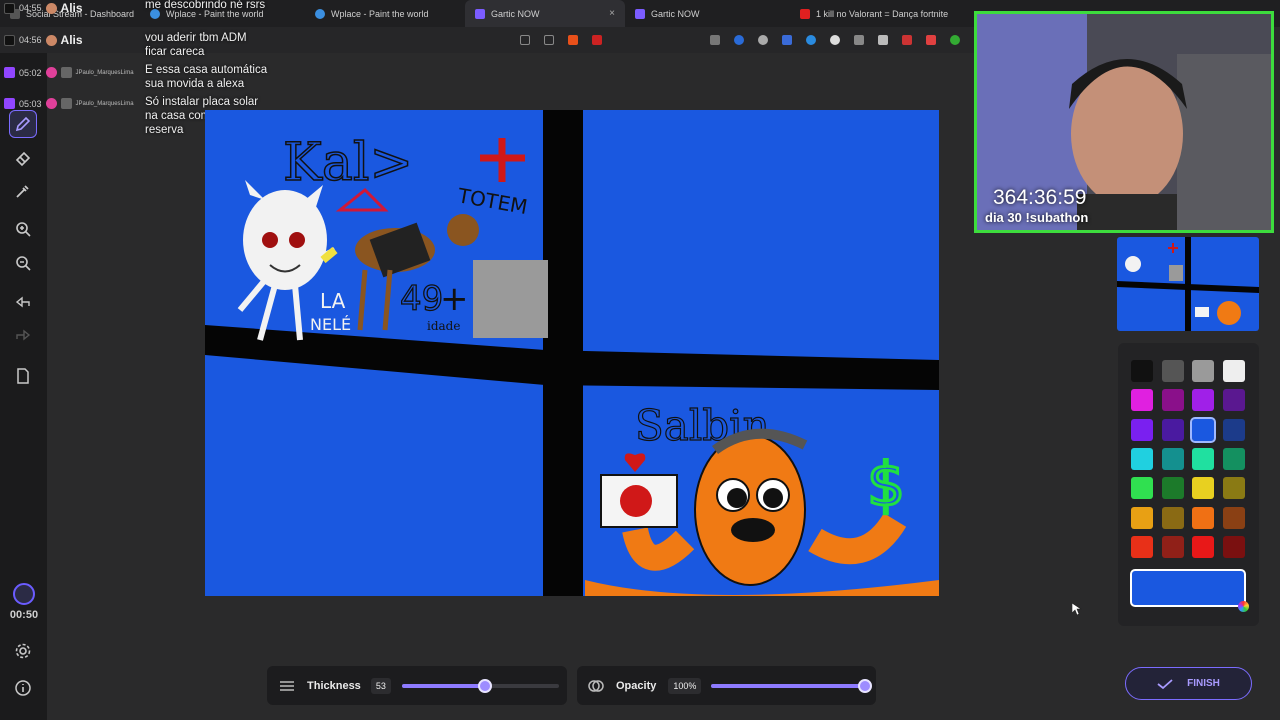 The height and width of the screenshot is (720, 1280). What do you see at coordinates (597, 40) in the screenshot?
I see `rewards-icon` at bounding box center [597, 40].